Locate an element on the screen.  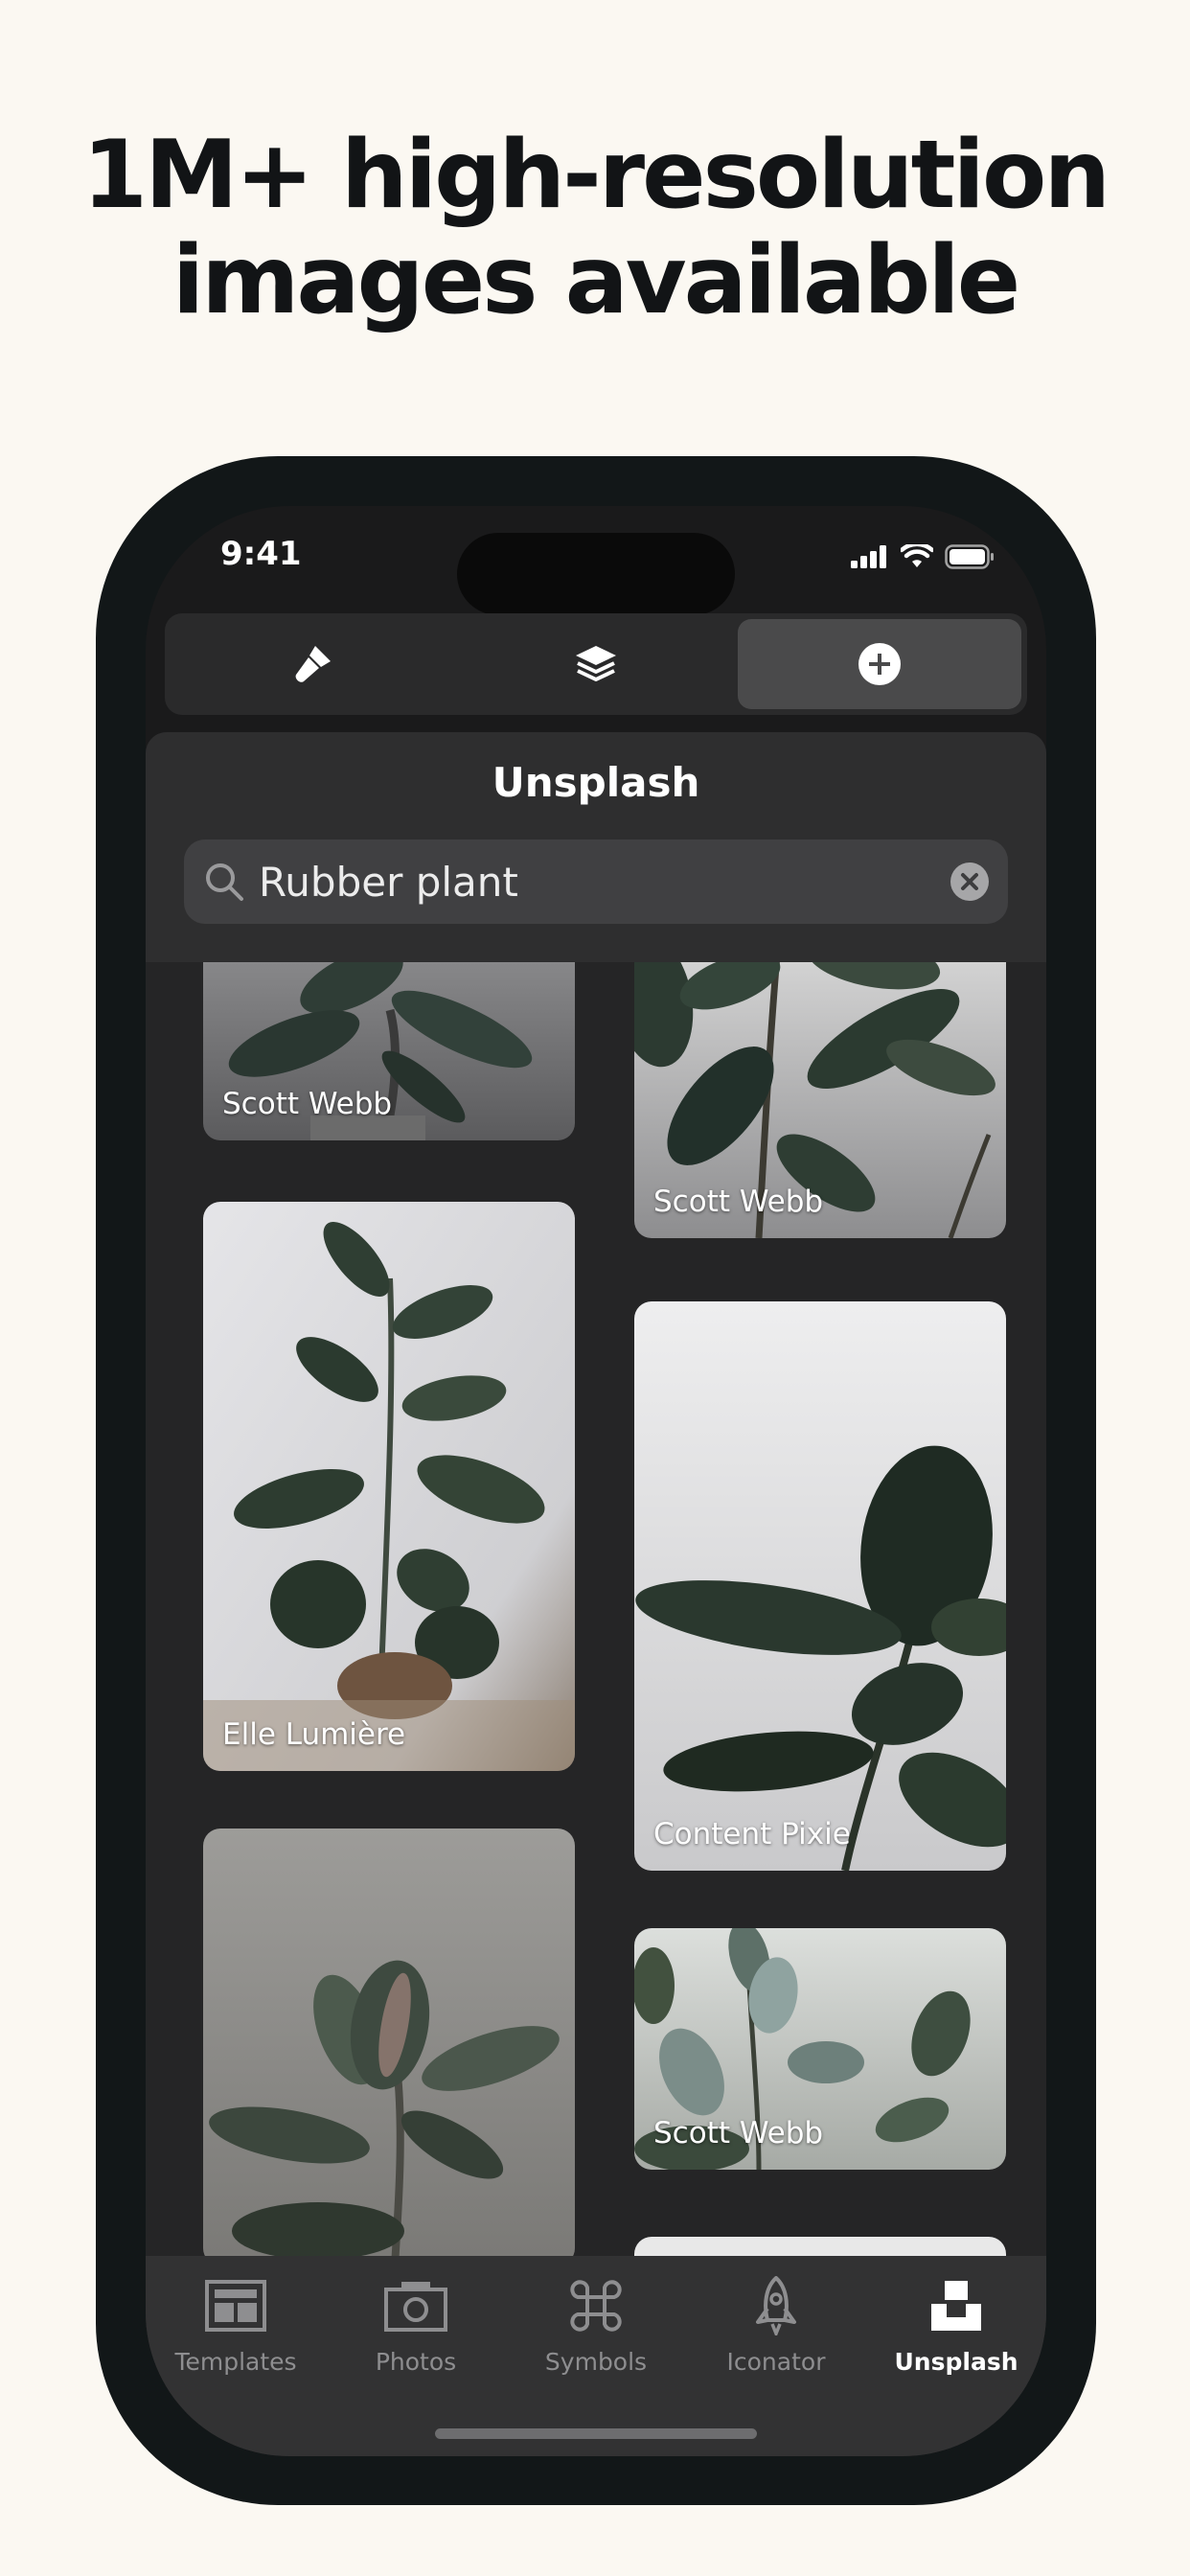
rocket-icon is located at coordinates (776, 2305).